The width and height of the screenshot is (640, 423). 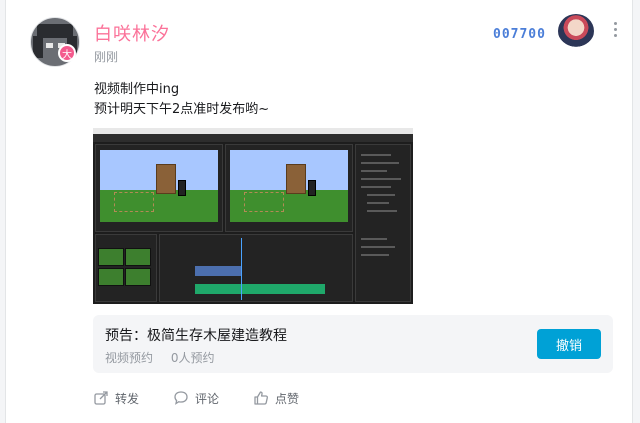 I want to click on post-timestamp: 刚刚, so click(x=106, y=57).